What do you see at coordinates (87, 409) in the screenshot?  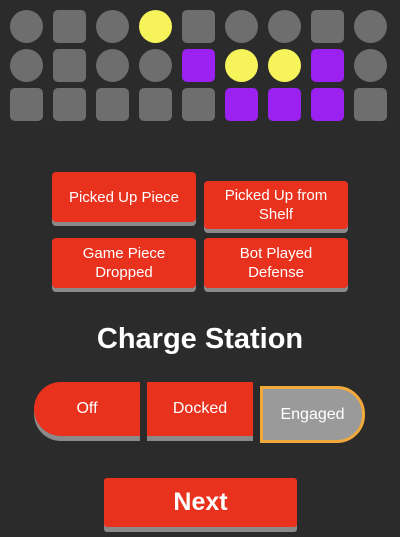 I see `charge-station-off-button: Off` at bounding box center [87, 409].